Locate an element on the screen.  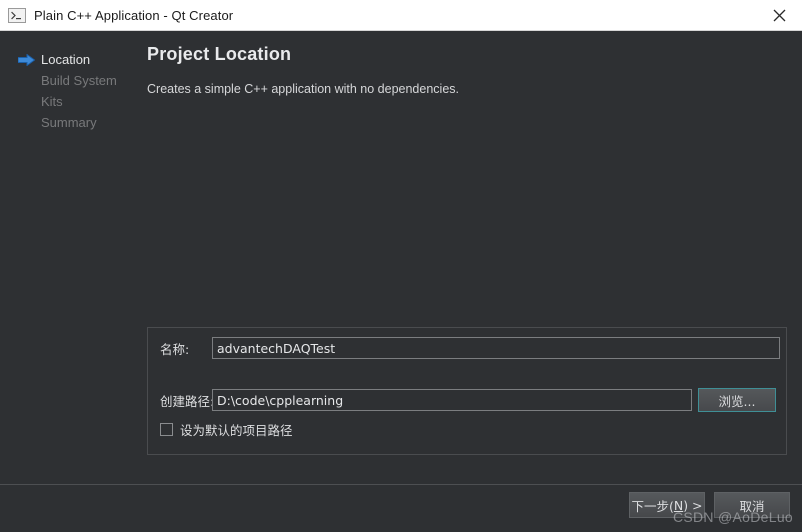
next-button-suffix: ) > is located at coordinates (693, 505).